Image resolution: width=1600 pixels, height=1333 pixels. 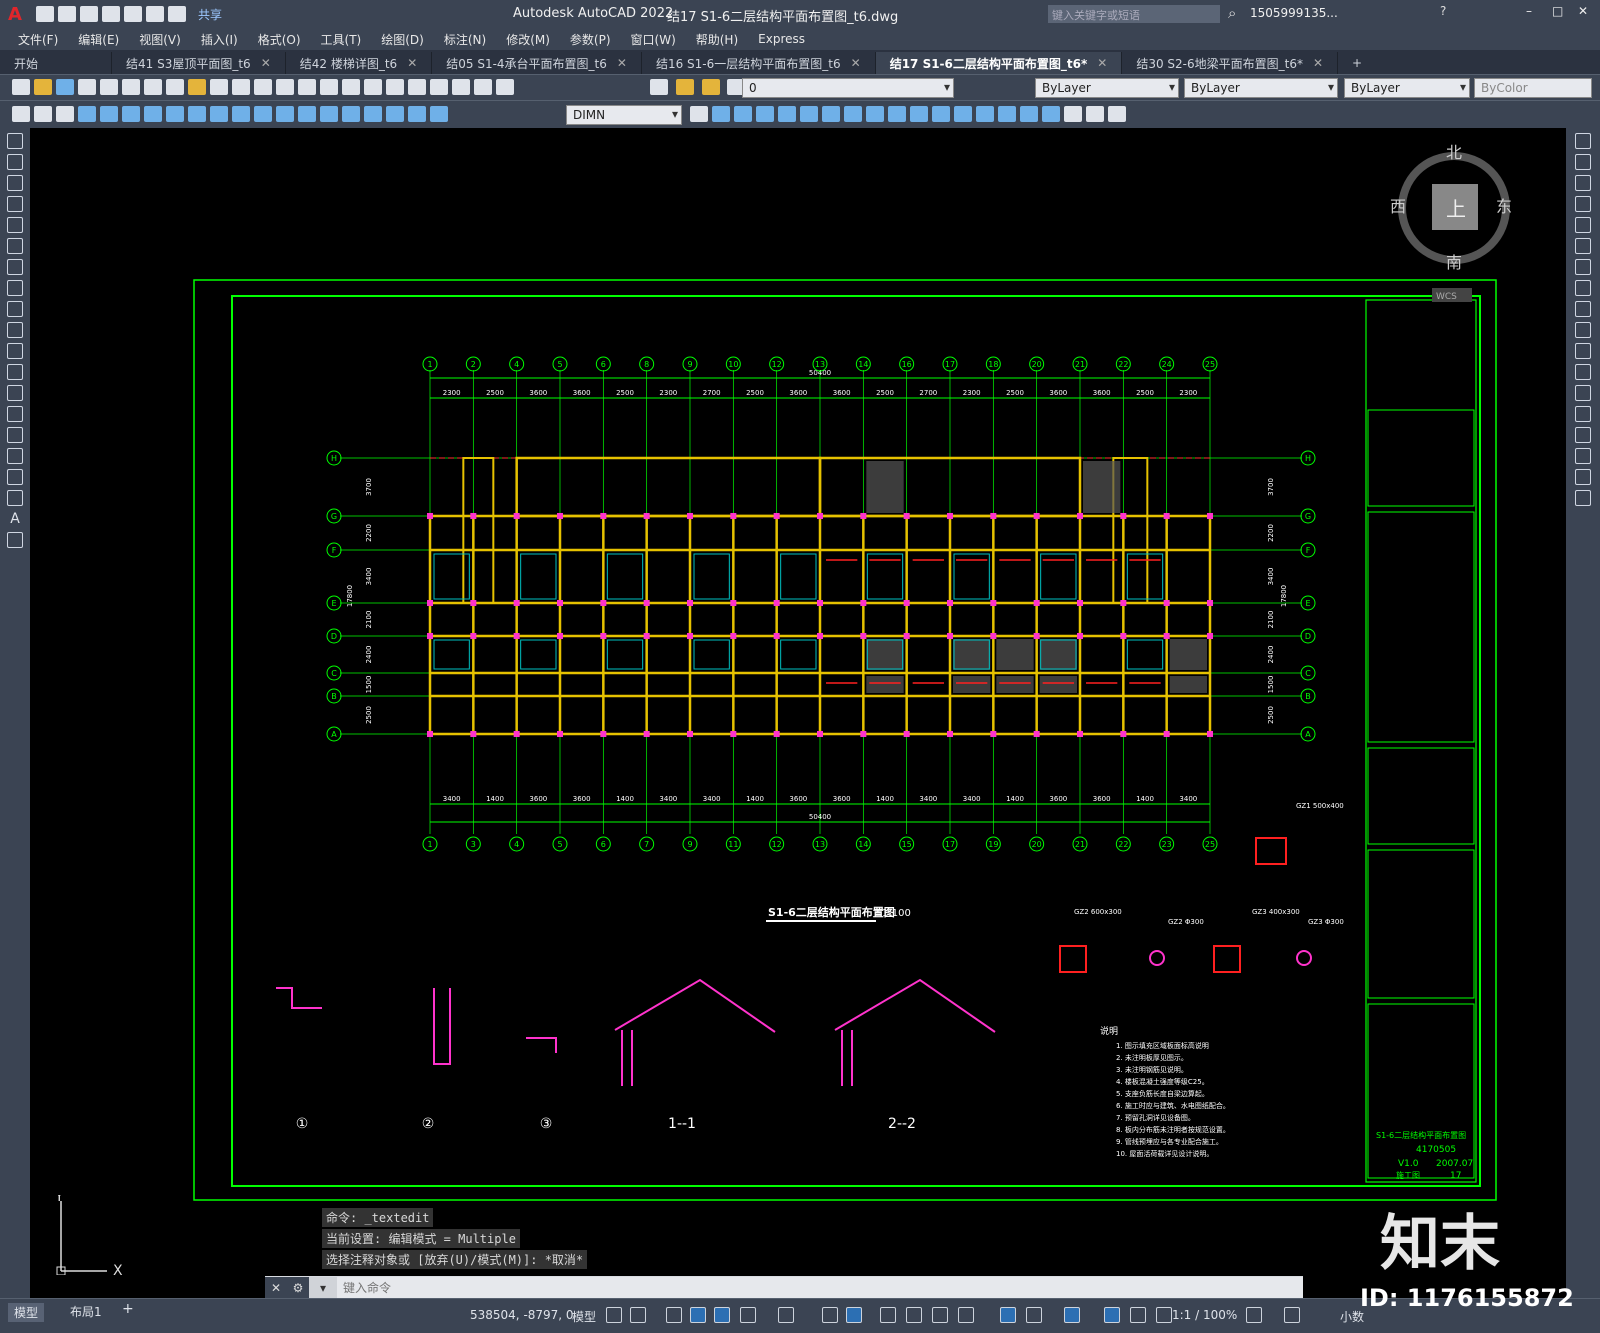 I want to click on open-icon, so click(x=43, y=87).